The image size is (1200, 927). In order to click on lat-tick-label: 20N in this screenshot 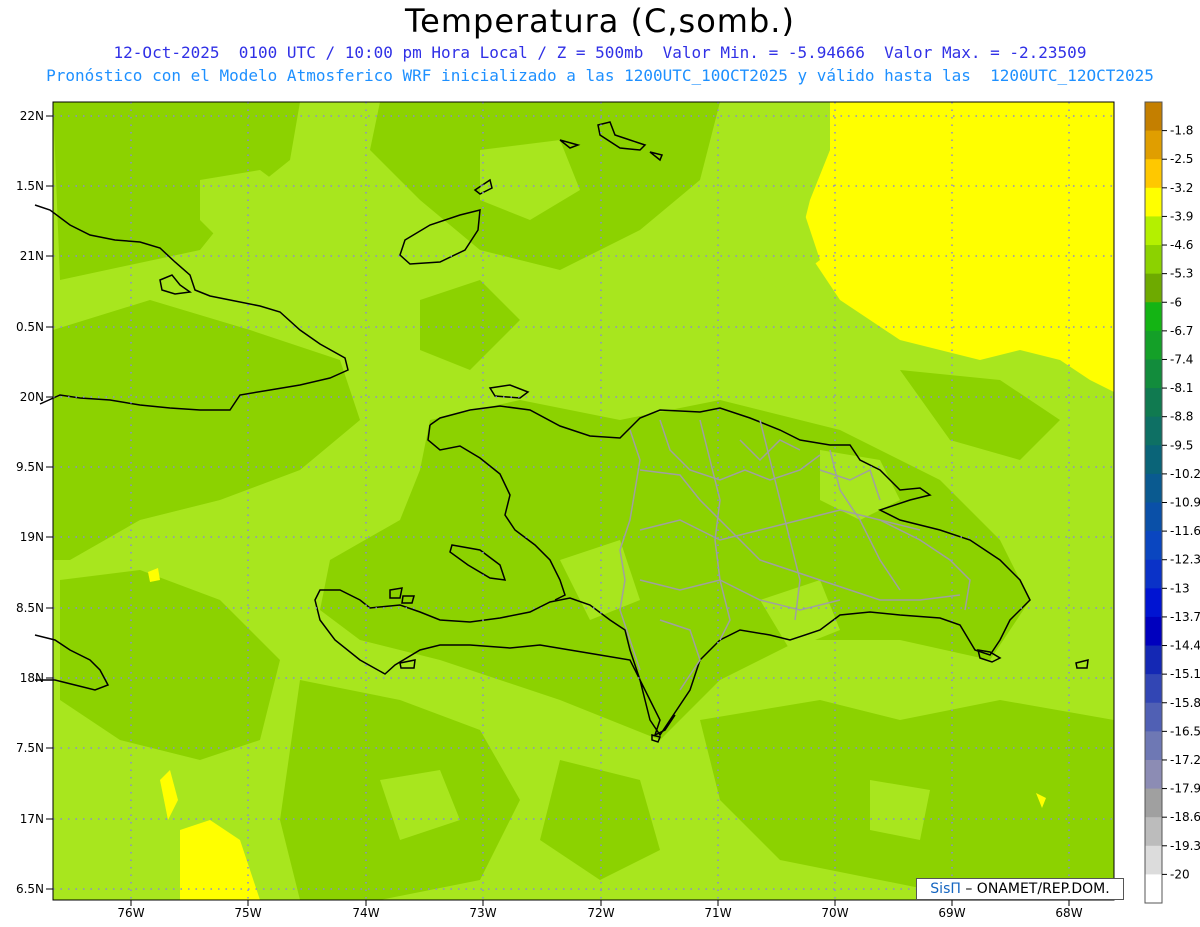, I will do `click(32, 397)`.